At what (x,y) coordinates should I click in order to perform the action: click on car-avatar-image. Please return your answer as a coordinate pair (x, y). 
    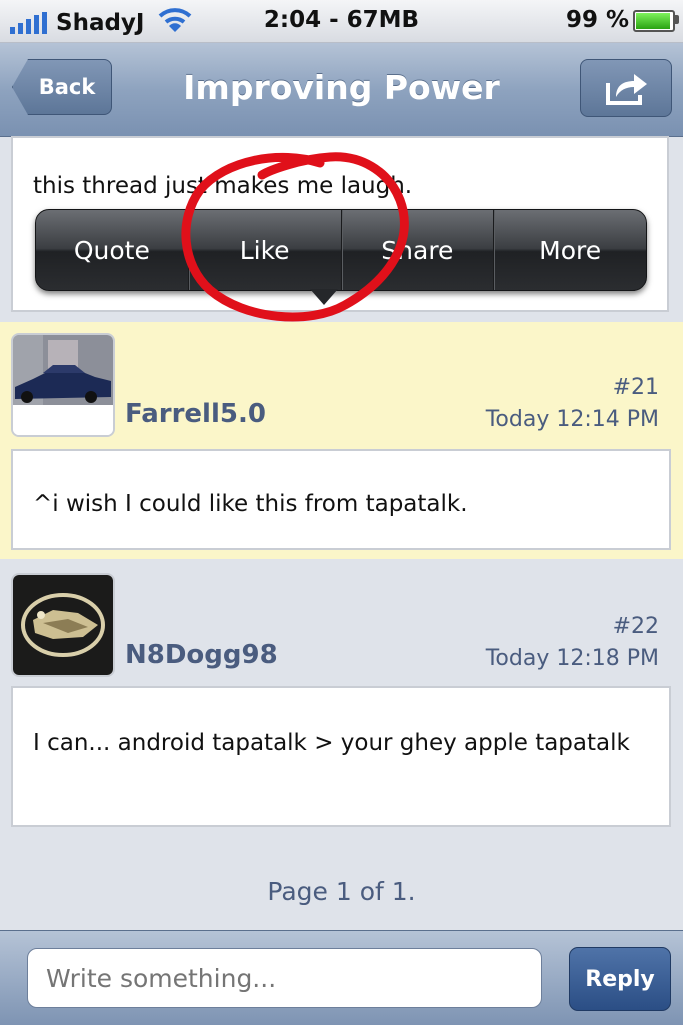
    Looking at the image, I should click on (63, 385).